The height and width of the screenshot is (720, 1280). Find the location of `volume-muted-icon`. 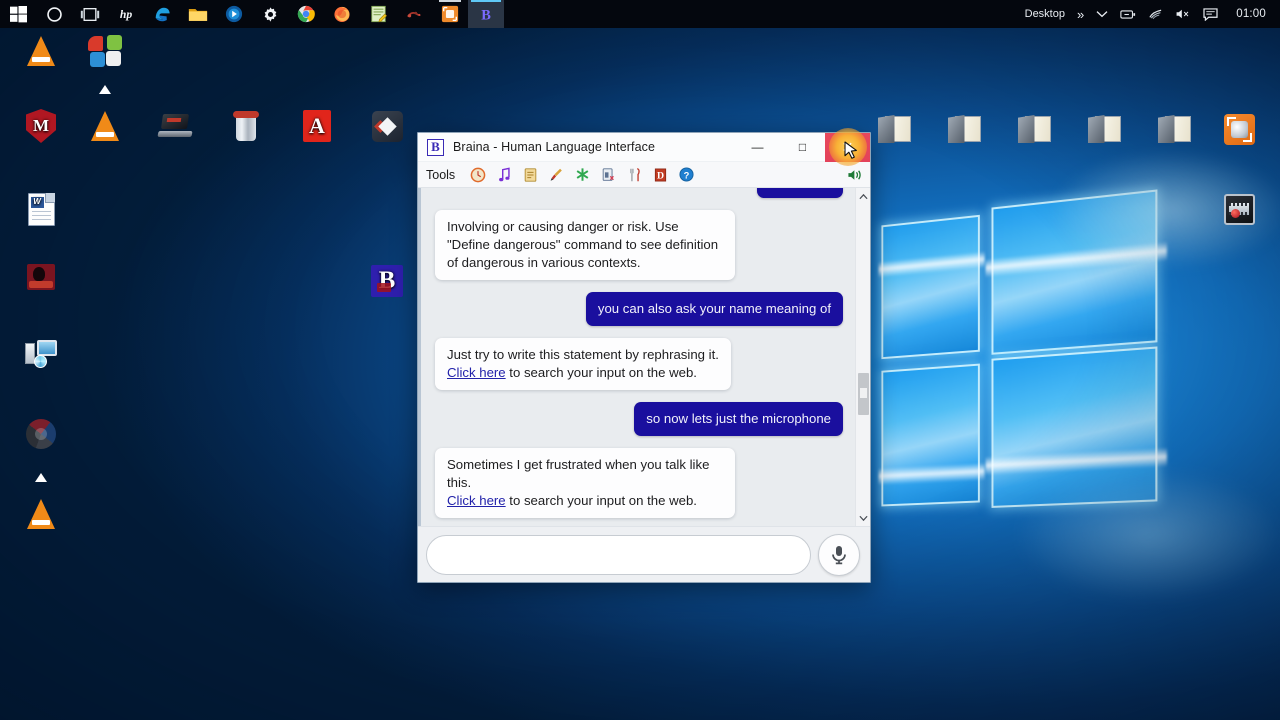

volume-muted-icon is located at coordinates (1183, 14).